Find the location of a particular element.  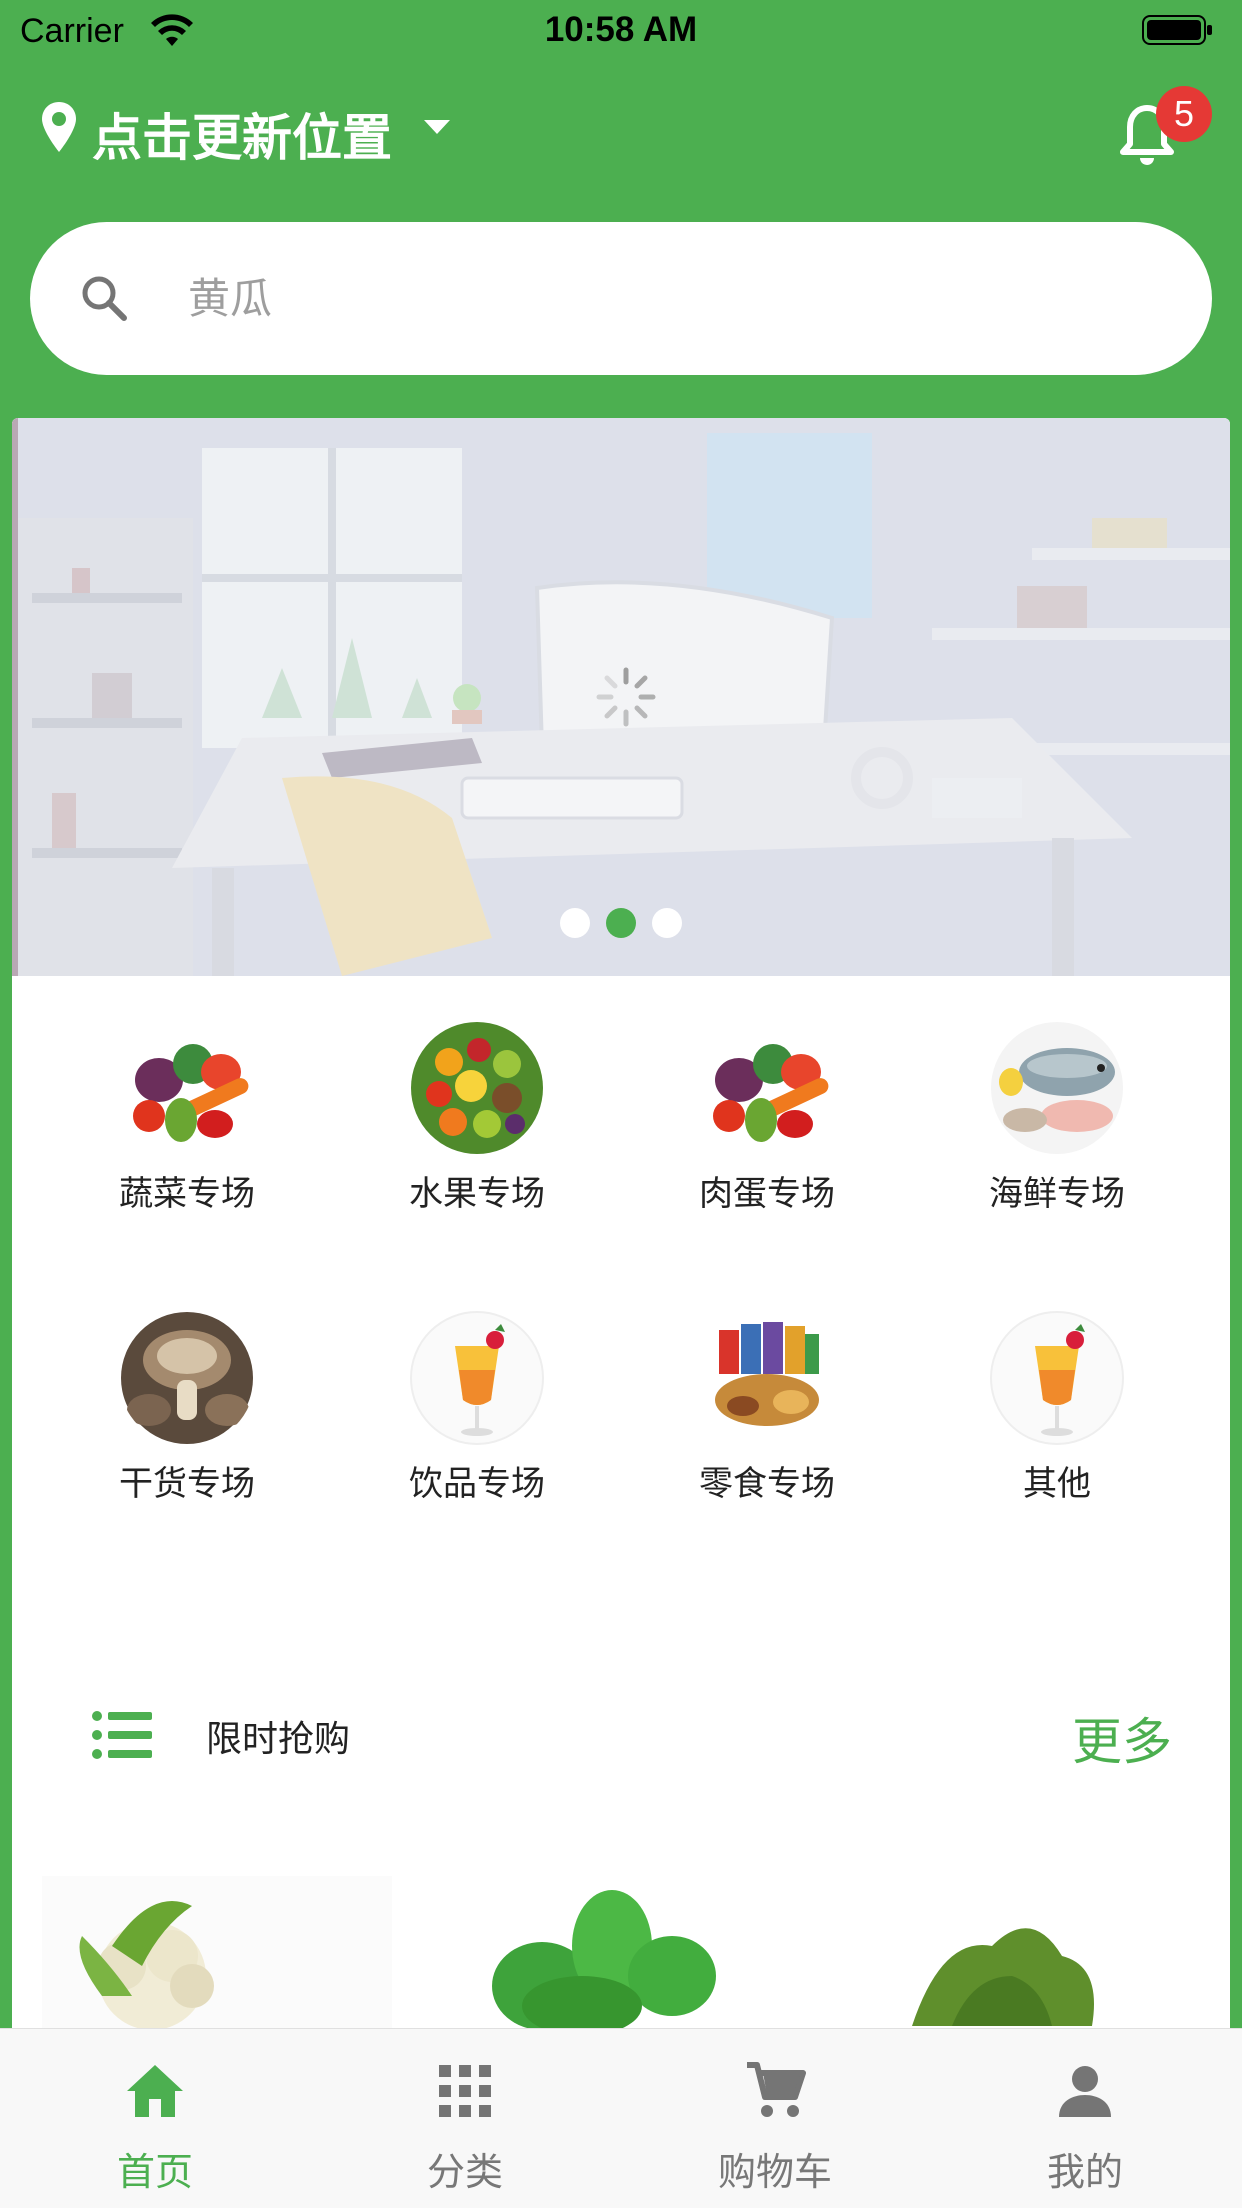

bottom-tab-bar: 首页 分类 购物车 我的 is located at coordinates (621, 2118).